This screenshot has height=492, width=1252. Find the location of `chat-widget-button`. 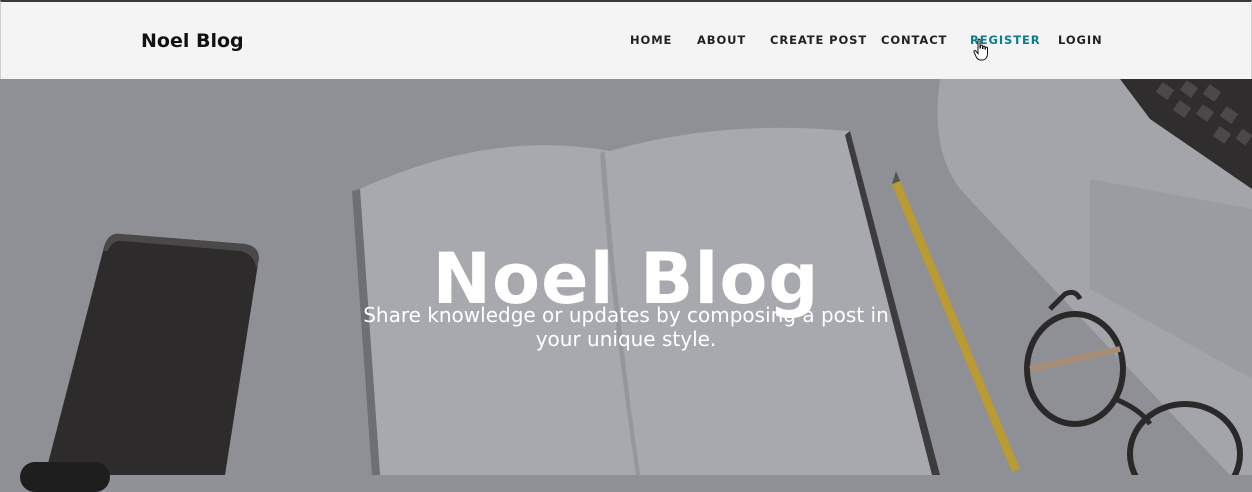

chat-widget-button is located at coordinates (65, 477).